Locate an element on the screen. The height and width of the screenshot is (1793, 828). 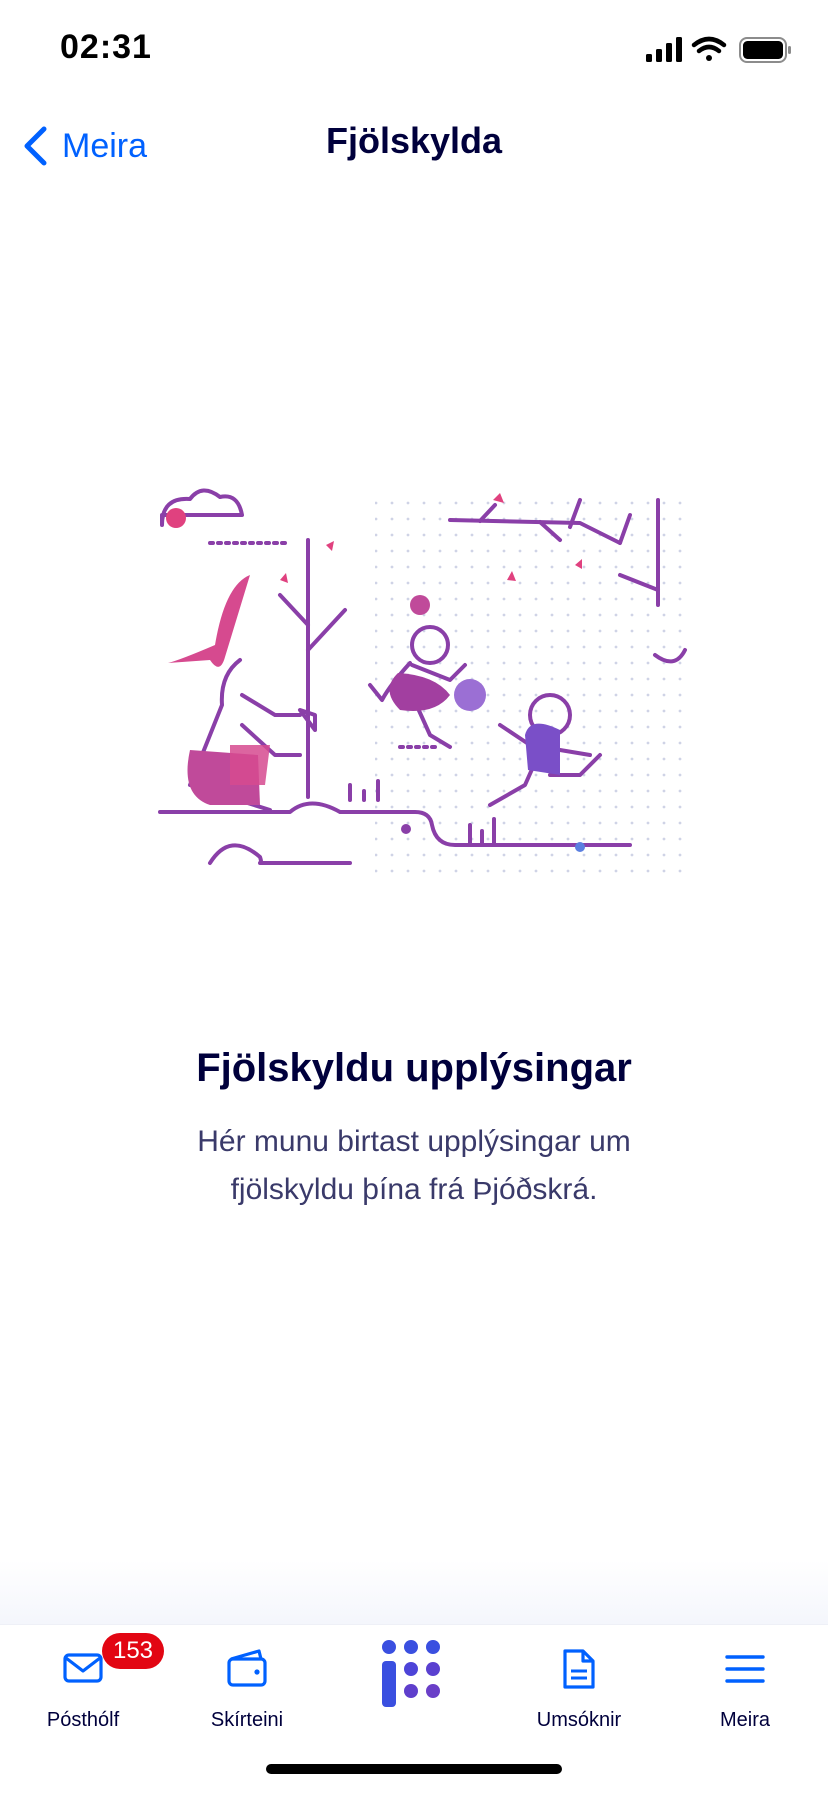
unread-count-badge: 153 is located at coordinates (133, 1651).